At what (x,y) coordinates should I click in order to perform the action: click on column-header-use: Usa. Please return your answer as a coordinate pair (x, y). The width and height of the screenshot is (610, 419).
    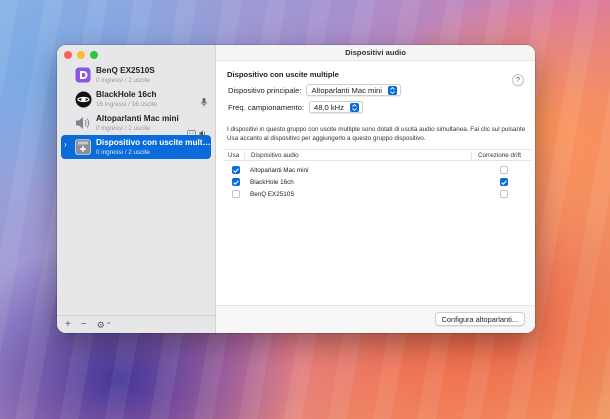
    Looking at the image, I should click on (233, 155).